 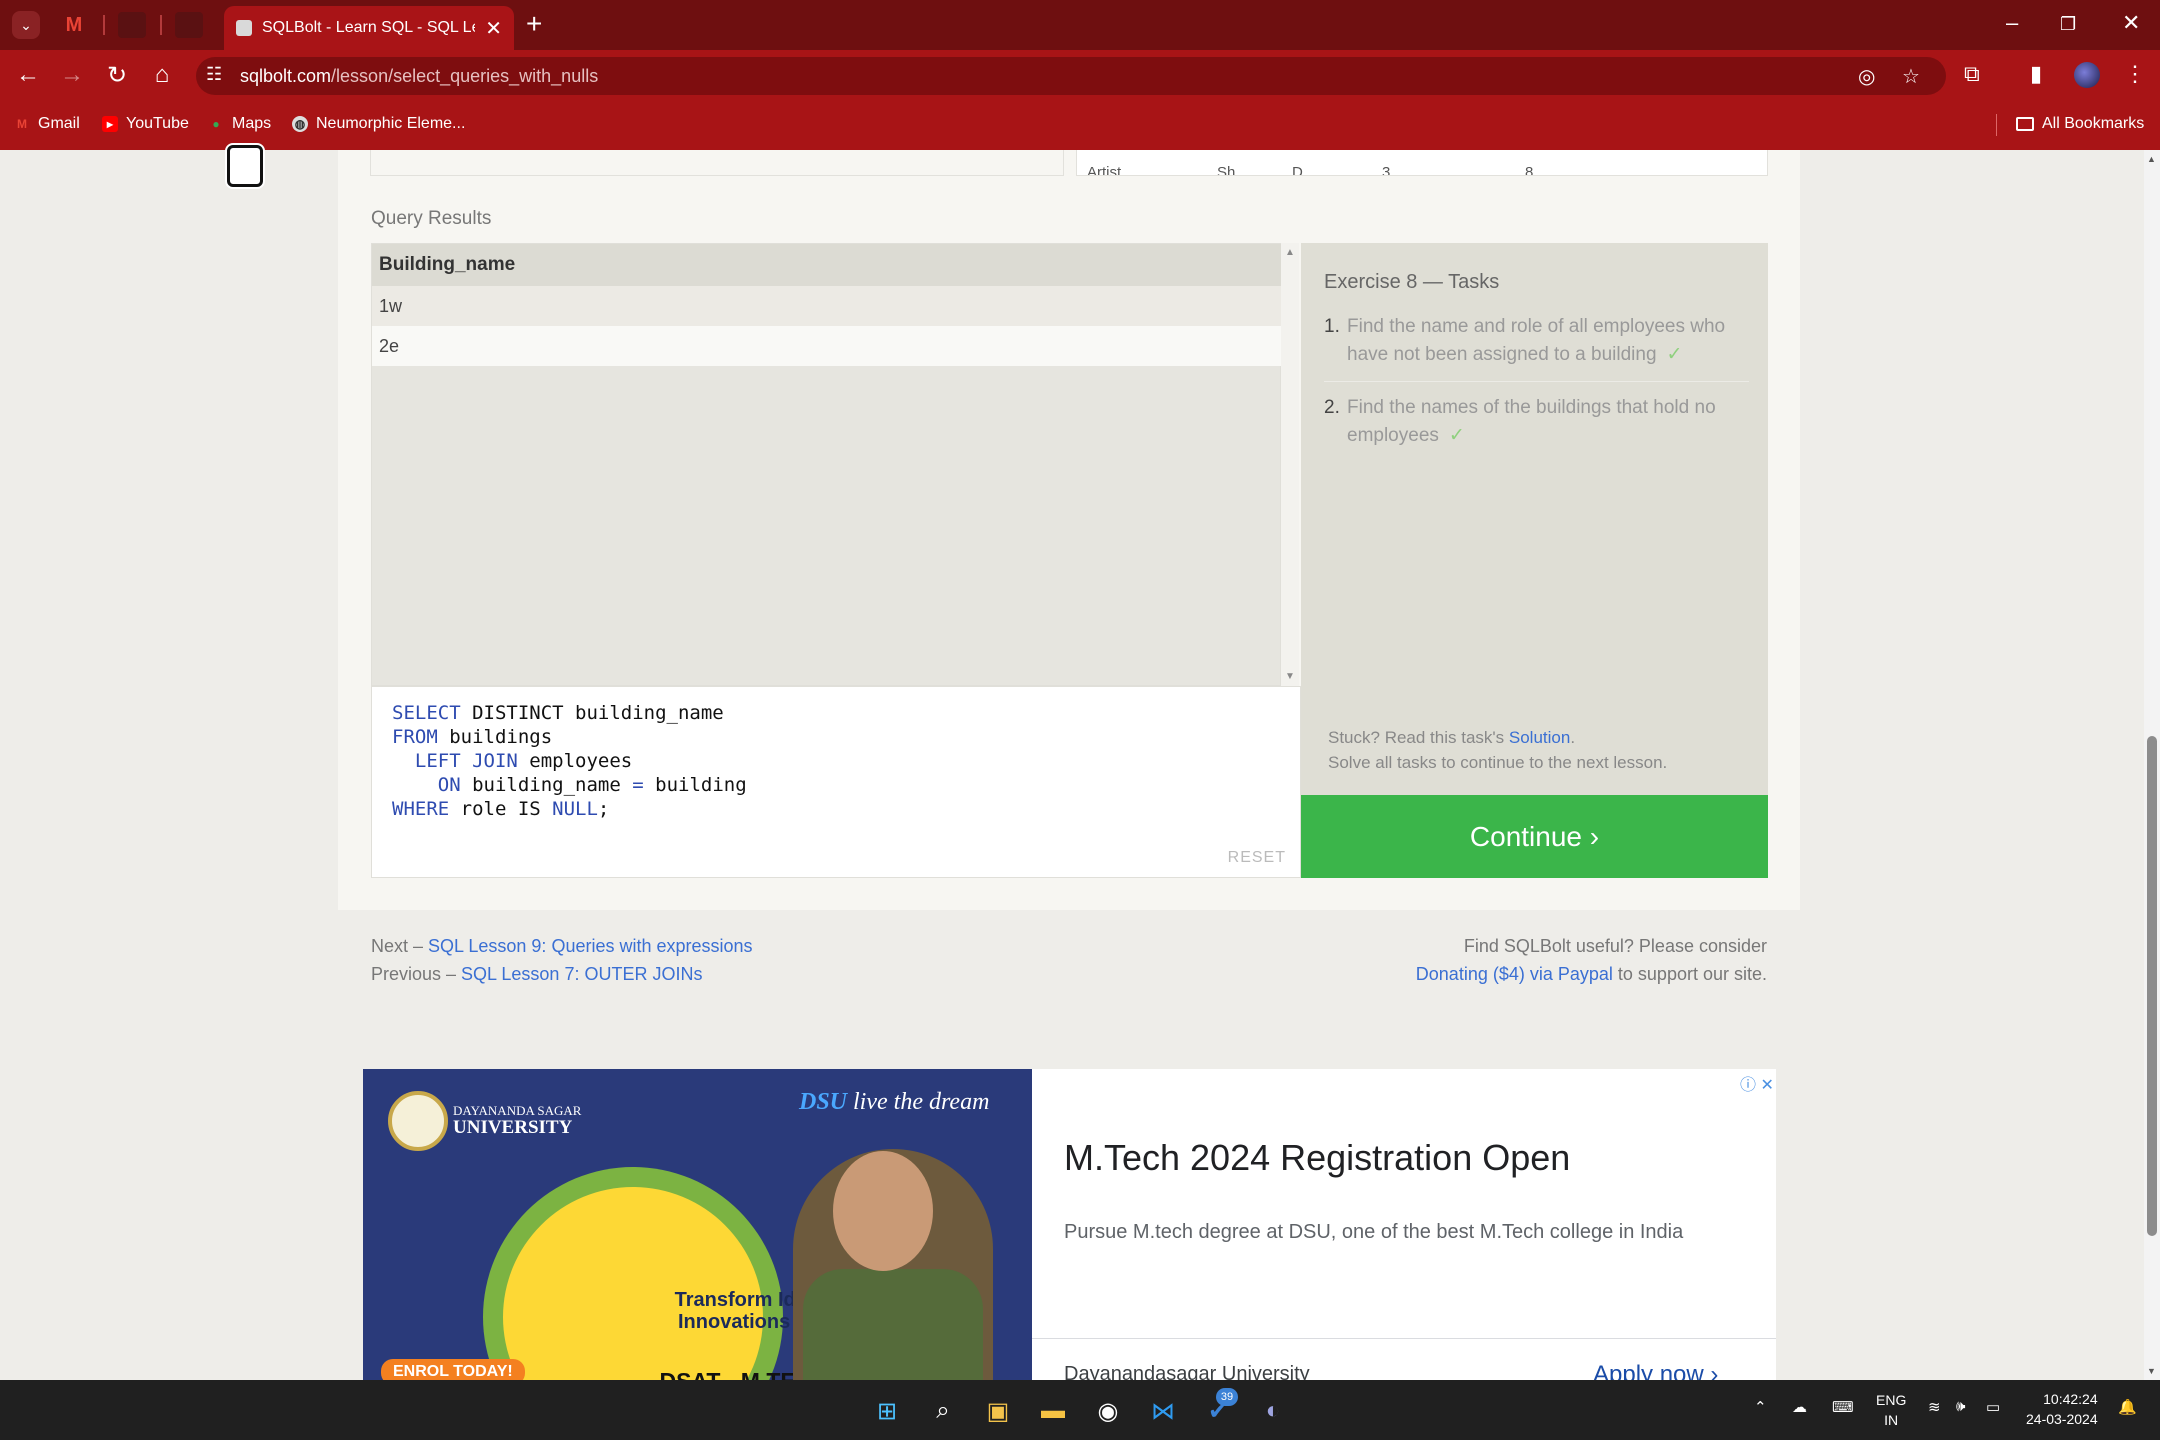 I want to click on sql-token: role IS, so click(x=501, y=809).